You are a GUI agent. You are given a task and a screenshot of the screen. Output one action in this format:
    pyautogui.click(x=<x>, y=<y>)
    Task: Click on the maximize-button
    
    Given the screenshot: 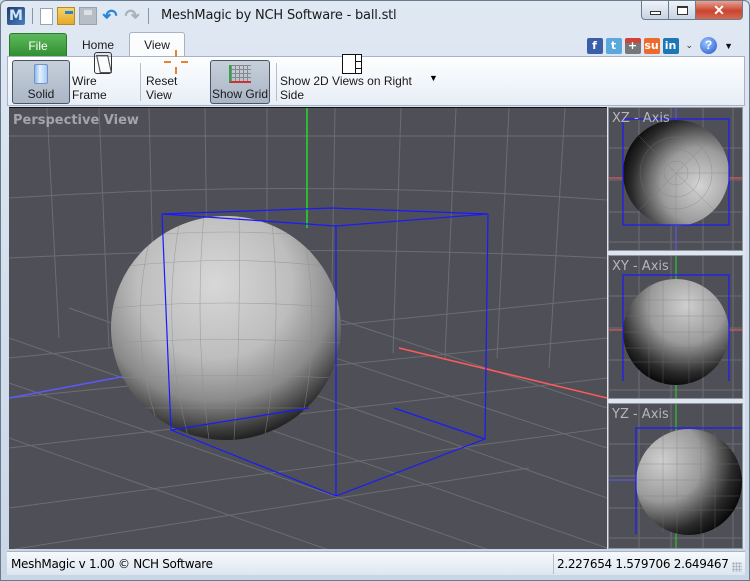 What is the action you would take?
    pyautogui.click(x=682, y=10)
    